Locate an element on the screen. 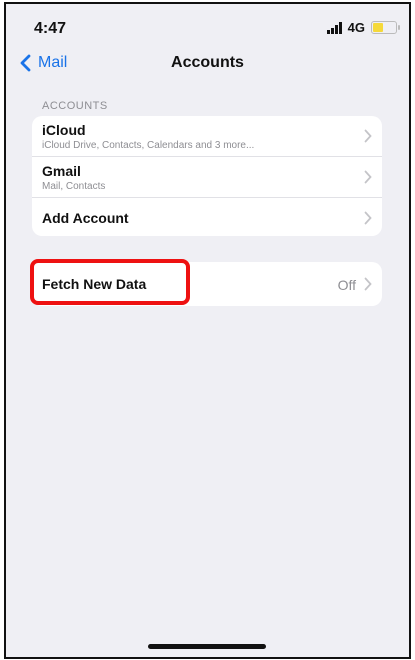  fetch-new-data-value: Off is located at coordinates (346, 285).